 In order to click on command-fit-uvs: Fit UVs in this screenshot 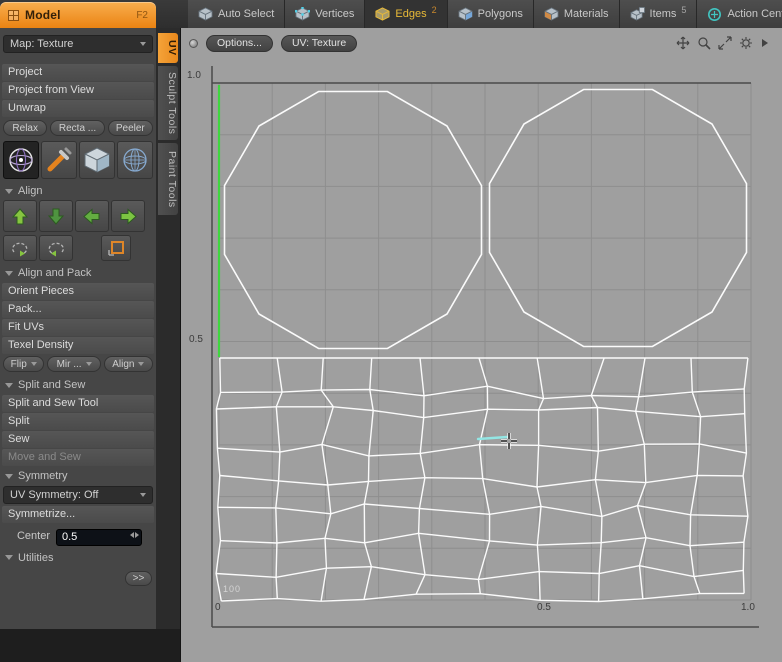, I will do `click(78, 327)`.